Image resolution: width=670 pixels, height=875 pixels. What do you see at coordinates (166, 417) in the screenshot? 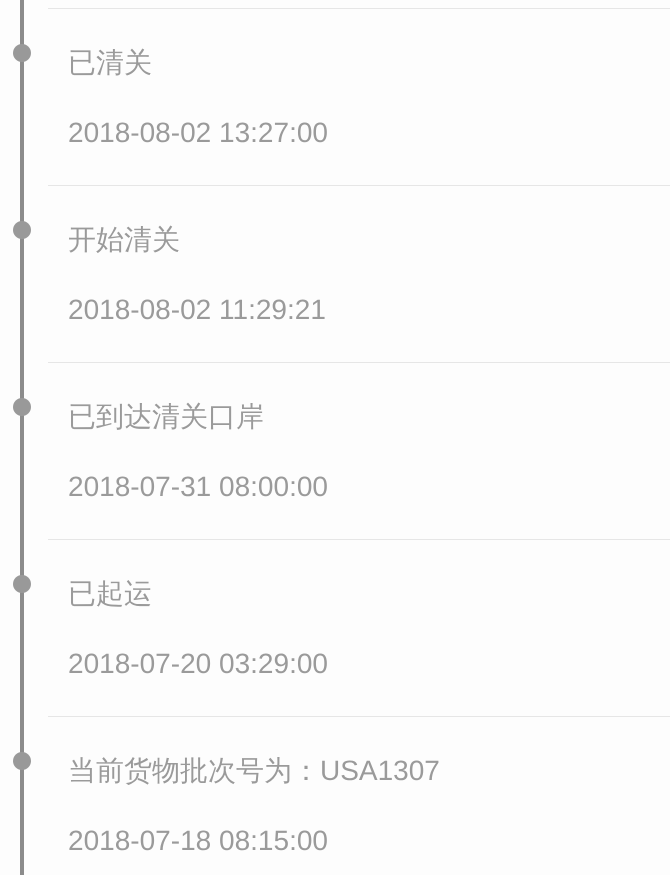
I see `event-status: 已到达清关口岸` at bounding box center [166, 417].